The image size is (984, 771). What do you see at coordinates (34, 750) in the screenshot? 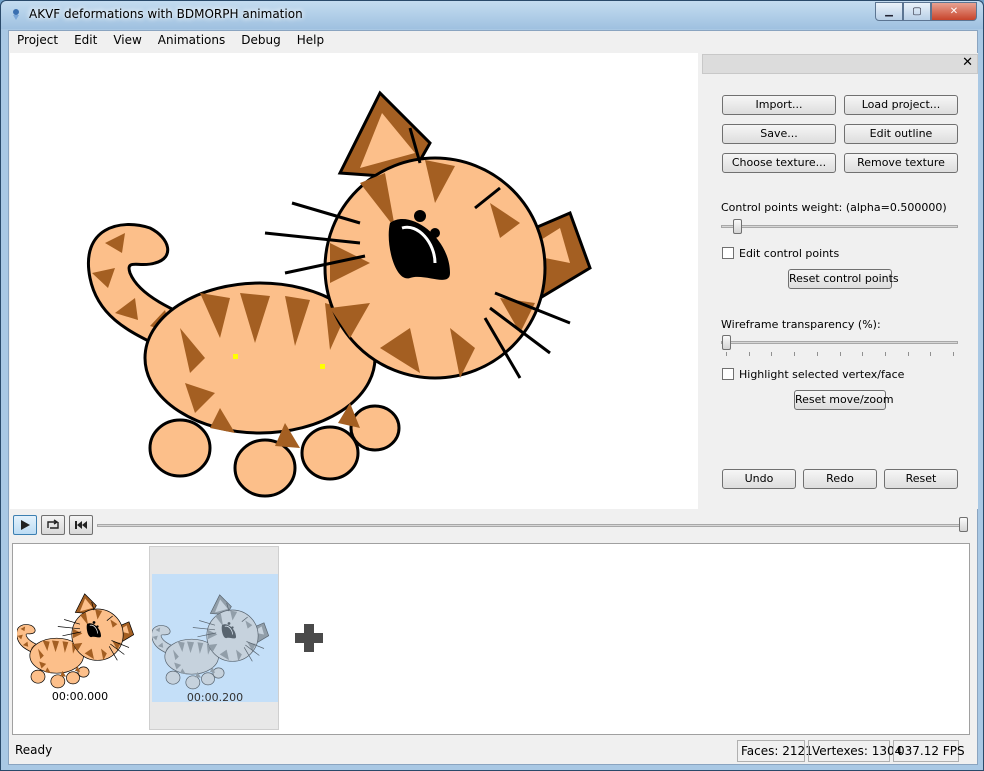
I see `status-text: Ready` at bounding box center [34, 750].